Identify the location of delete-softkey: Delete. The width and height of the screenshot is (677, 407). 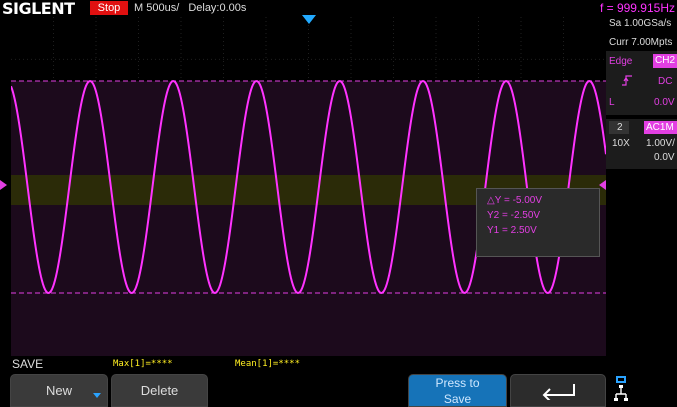
(159, 390).